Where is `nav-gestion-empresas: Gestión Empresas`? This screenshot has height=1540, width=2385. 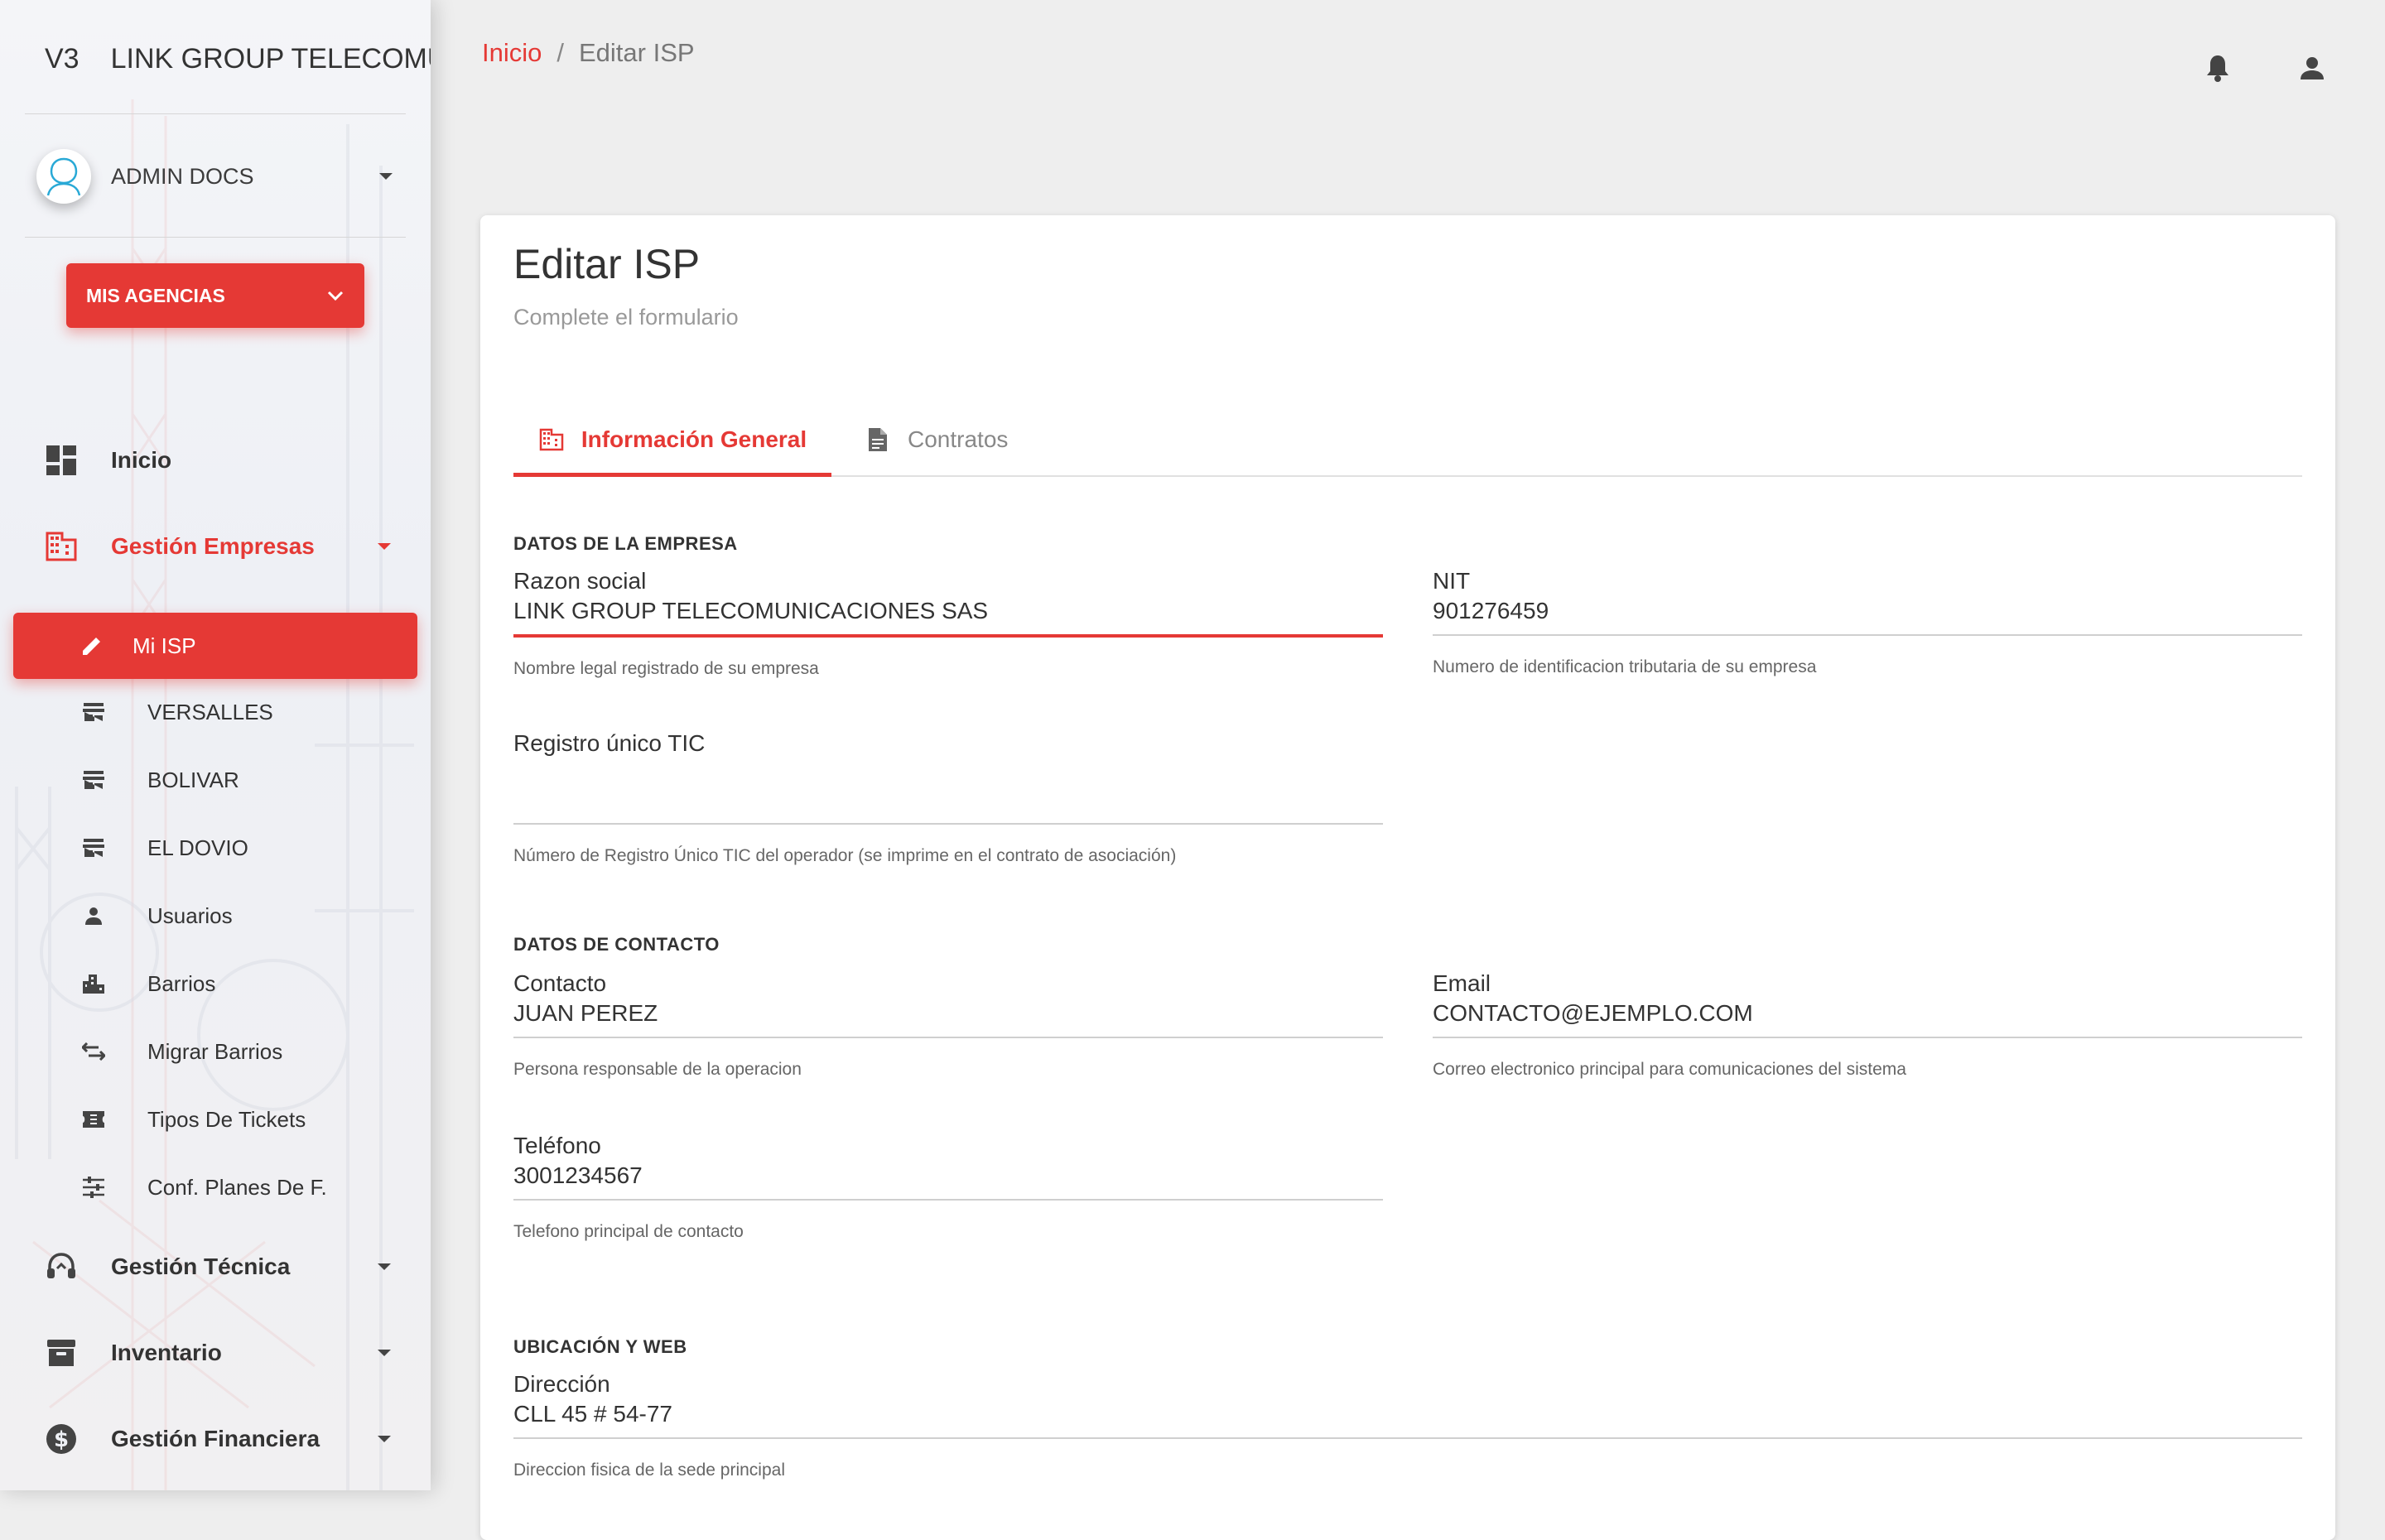 nav-gestion-empresas: Gestión Empresas is located at coordinates (217, 546).